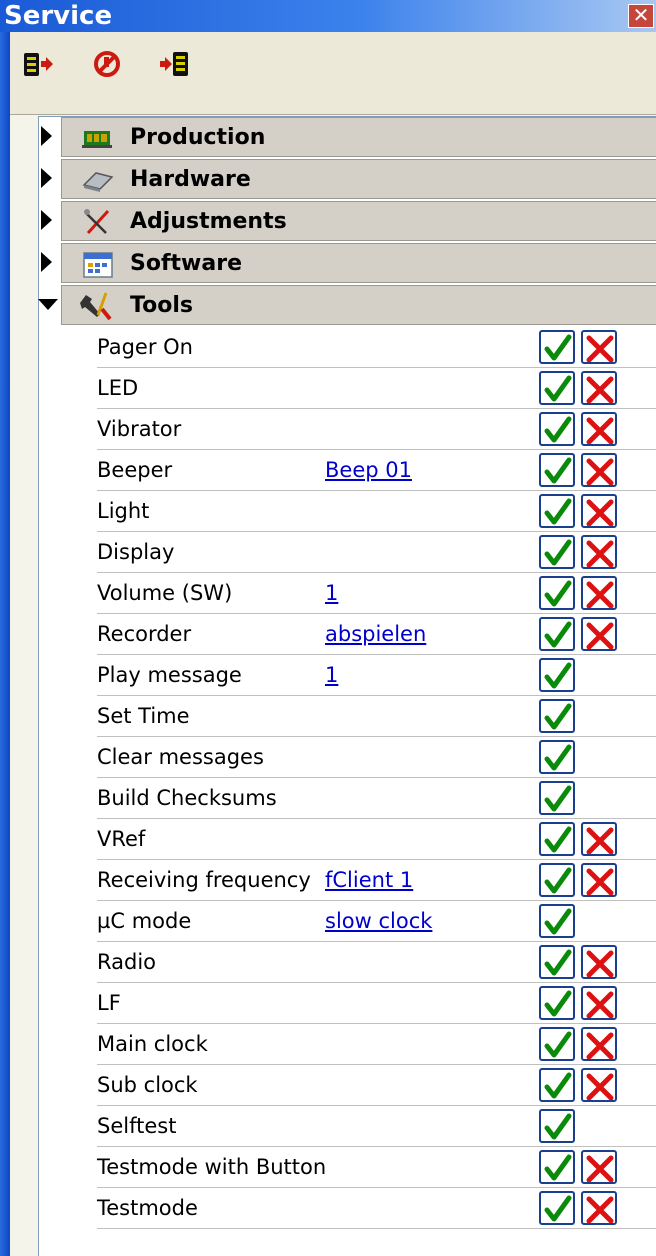 This screenshot has width=656, height=1256. I want to click on category-production: Production, so click(358, 137).